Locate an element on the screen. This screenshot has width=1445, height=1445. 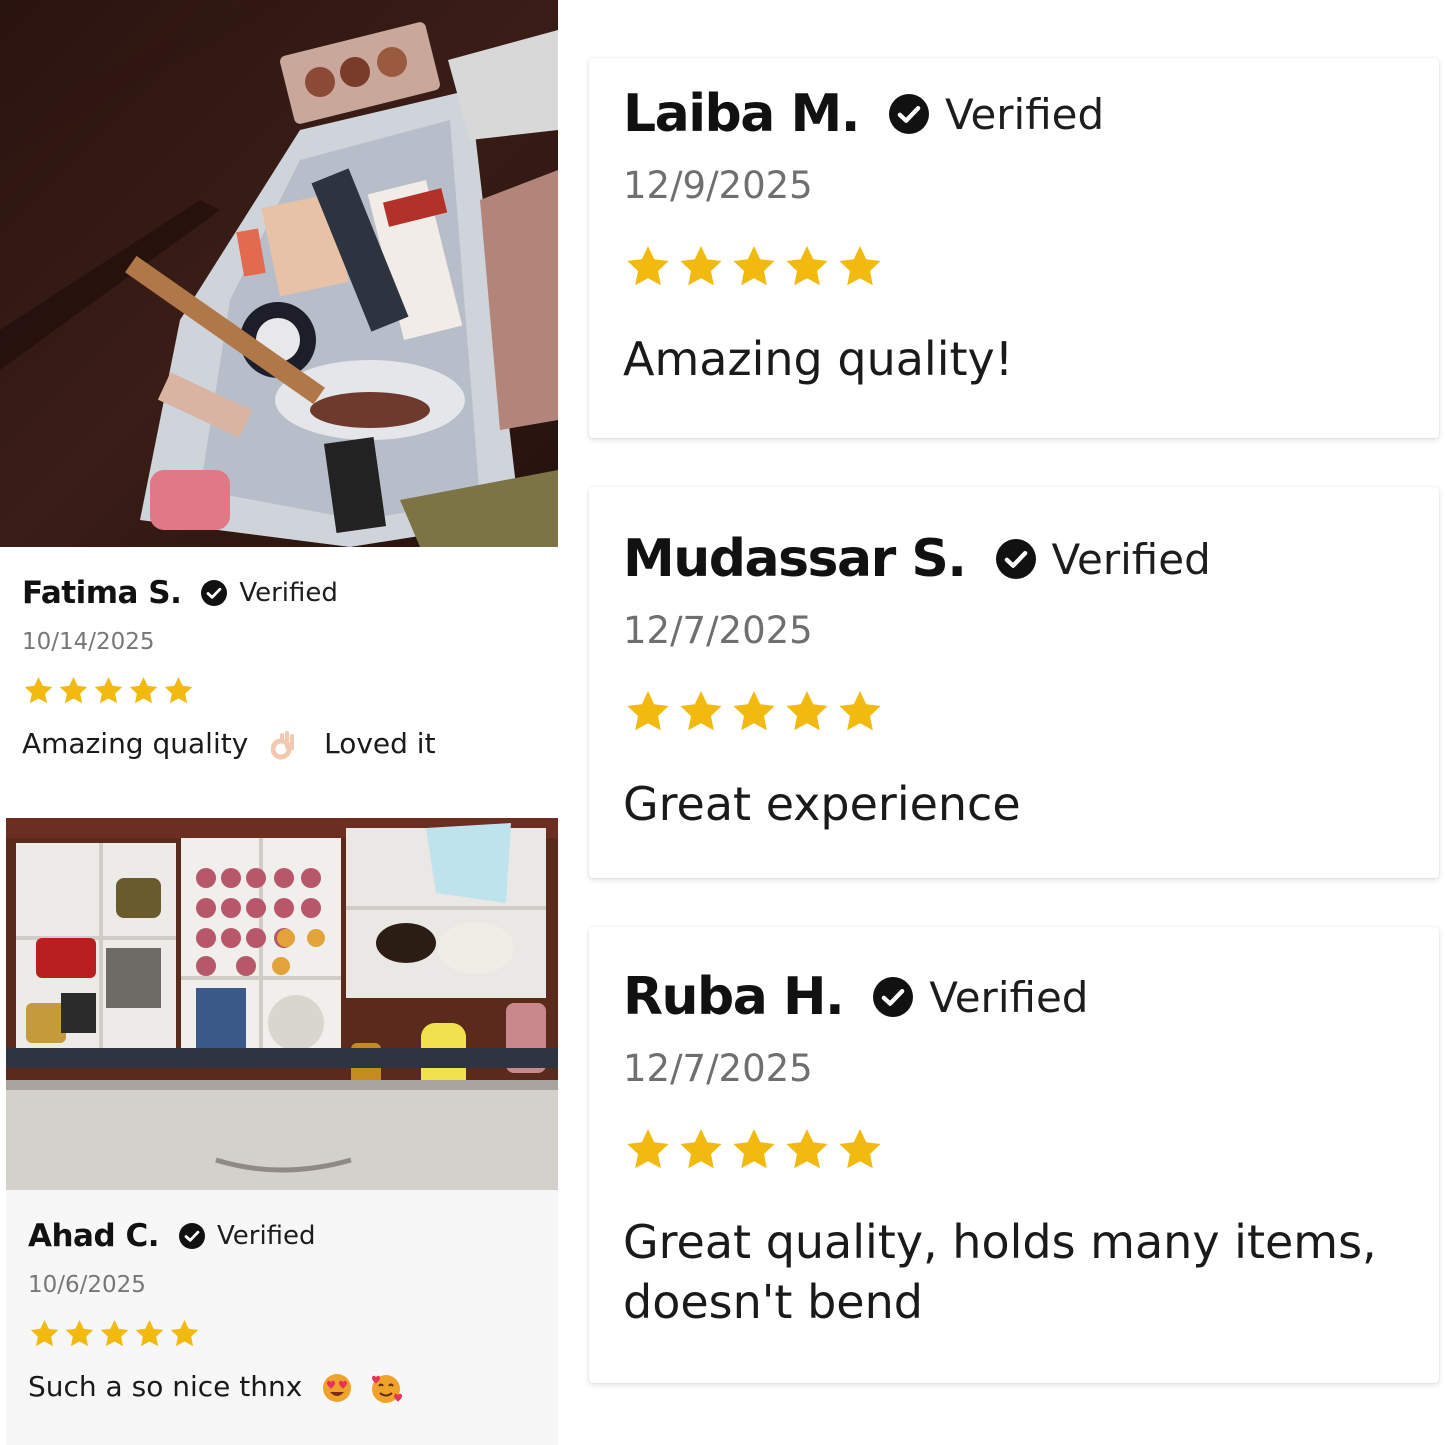
review-photo-drawer-organizer is located at coordinates (282, 1004).